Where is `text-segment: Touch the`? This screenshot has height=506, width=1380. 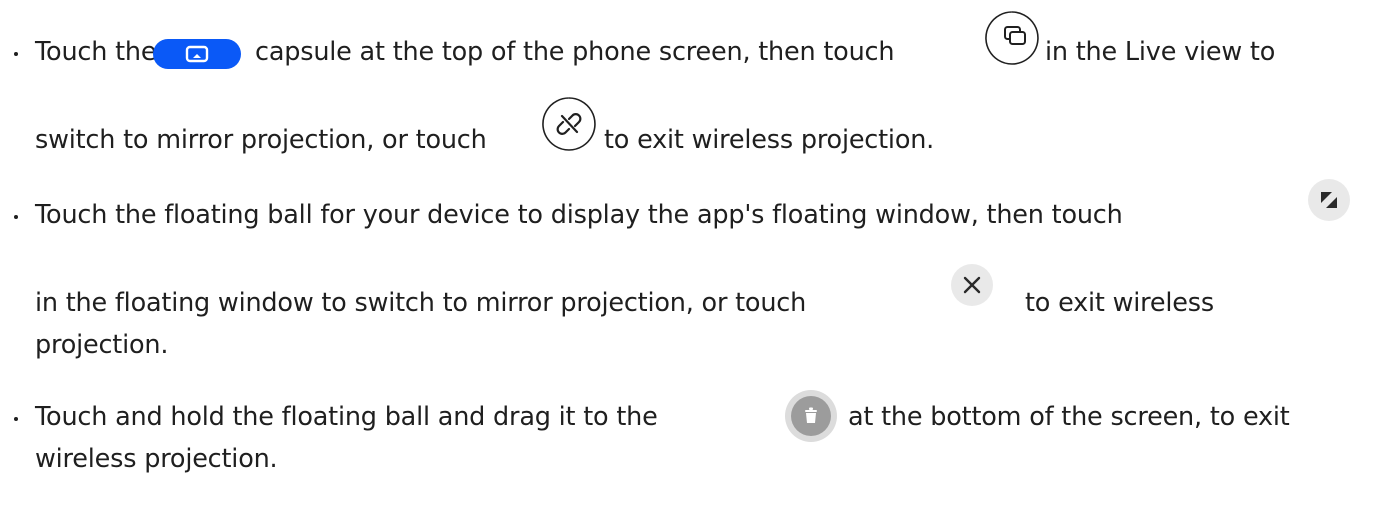 text-segment: Touch the is located at coordinates (96, 52).